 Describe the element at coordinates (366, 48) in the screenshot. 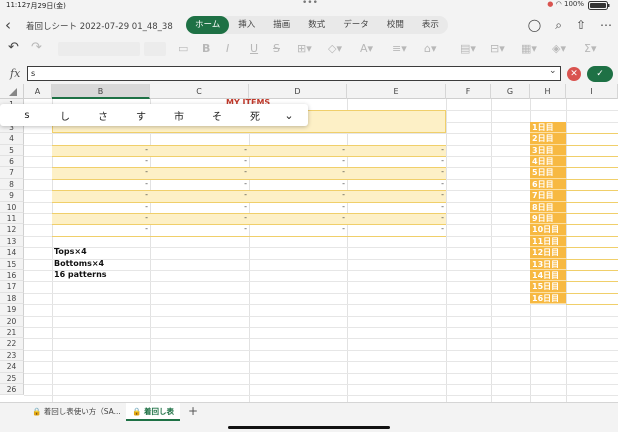

I see `font-color-icon: A▾` at that location.